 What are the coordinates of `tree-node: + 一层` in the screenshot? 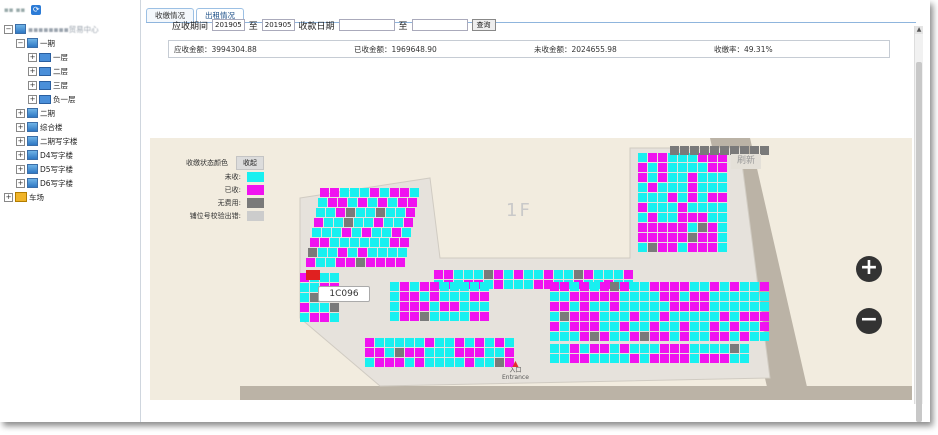 It's located at (51, 57).